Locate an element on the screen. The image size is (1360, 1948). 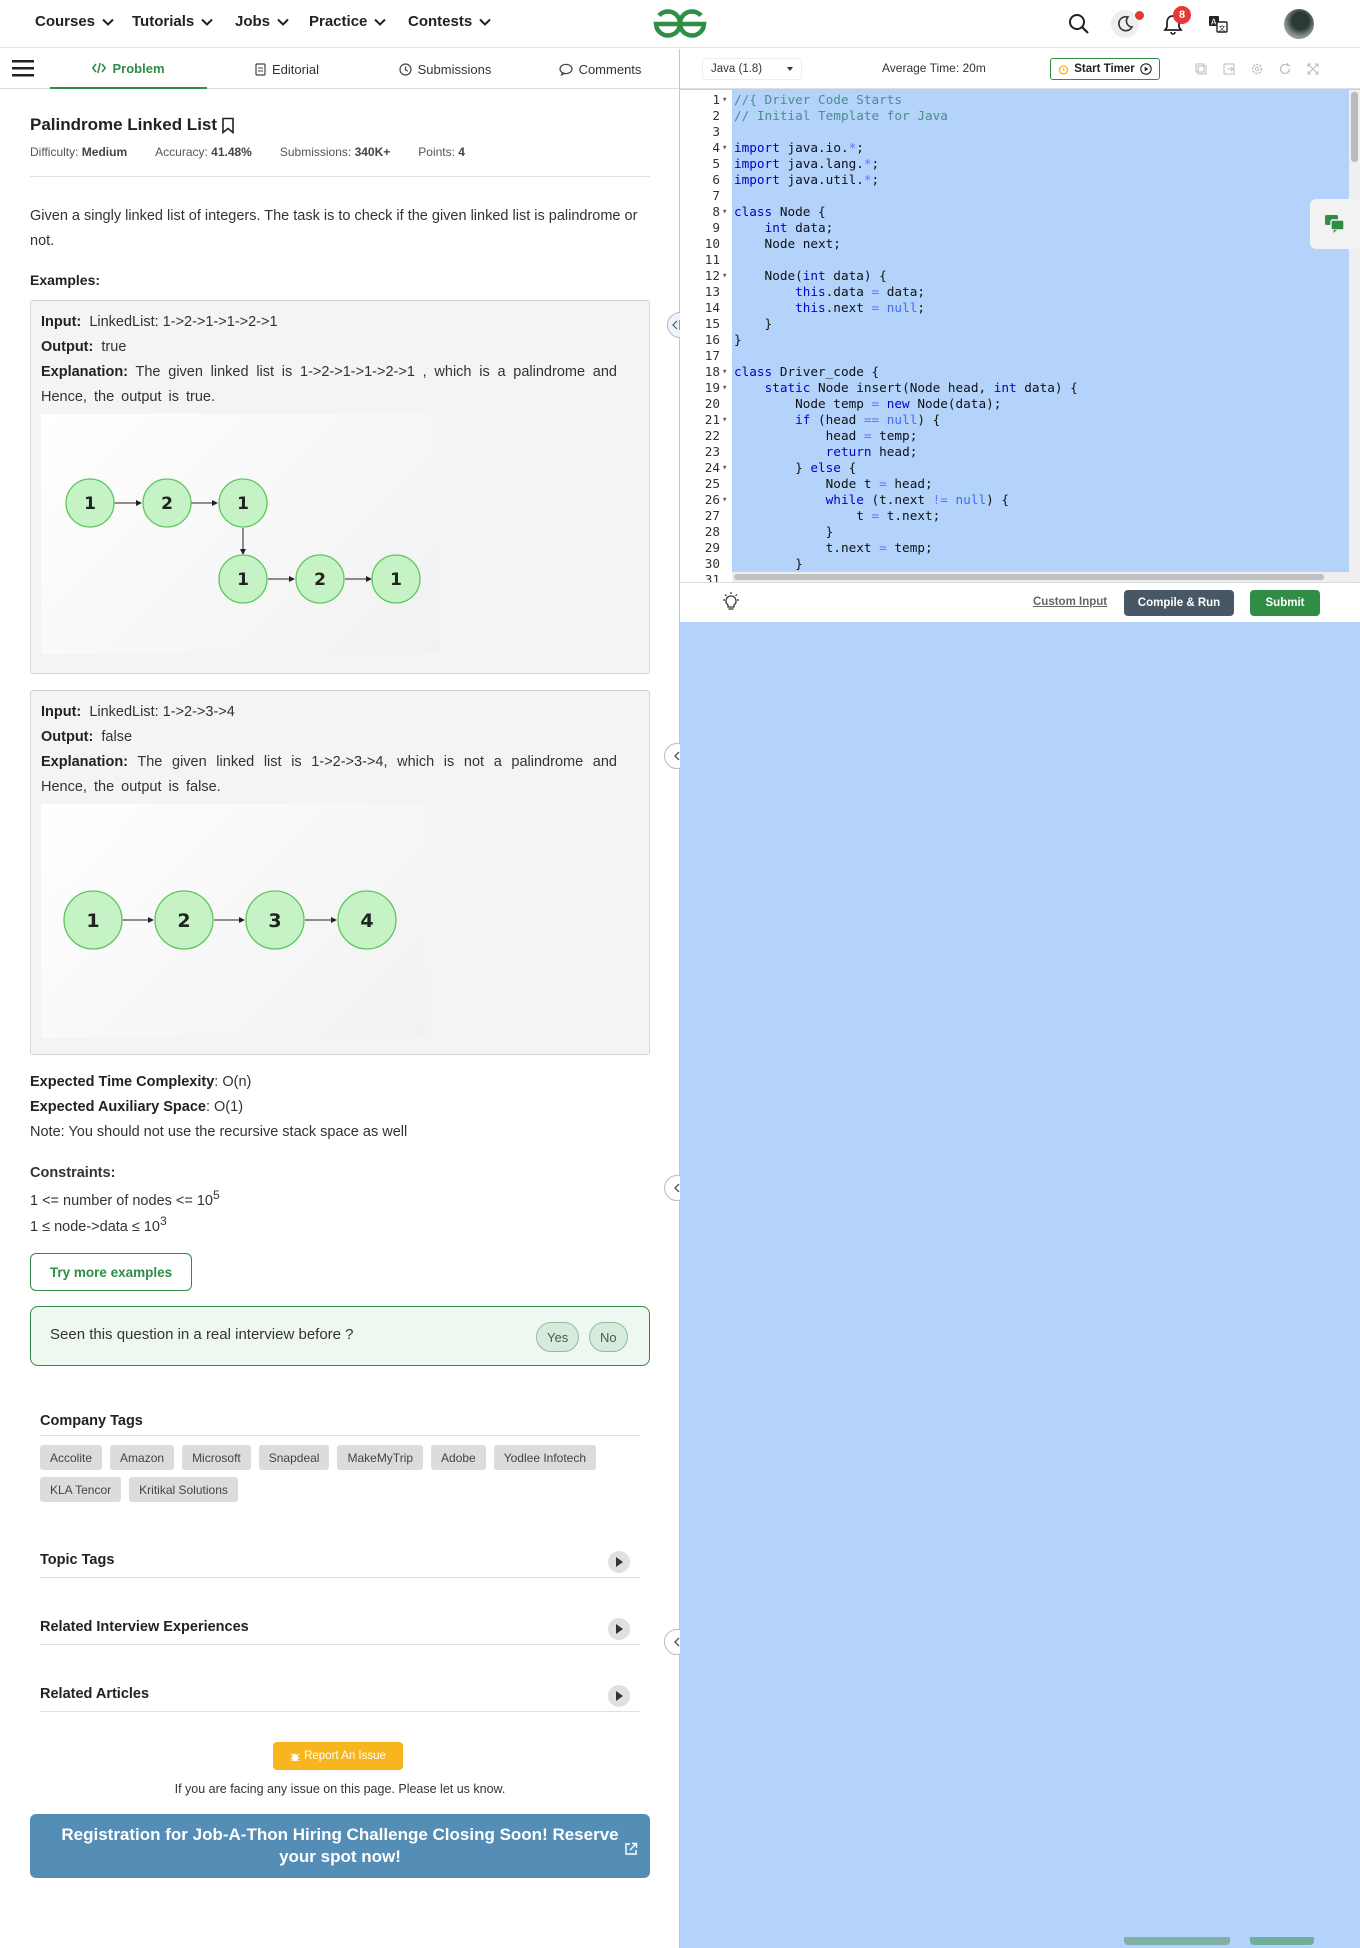
search-icon is located at coordinates (1079, 24).